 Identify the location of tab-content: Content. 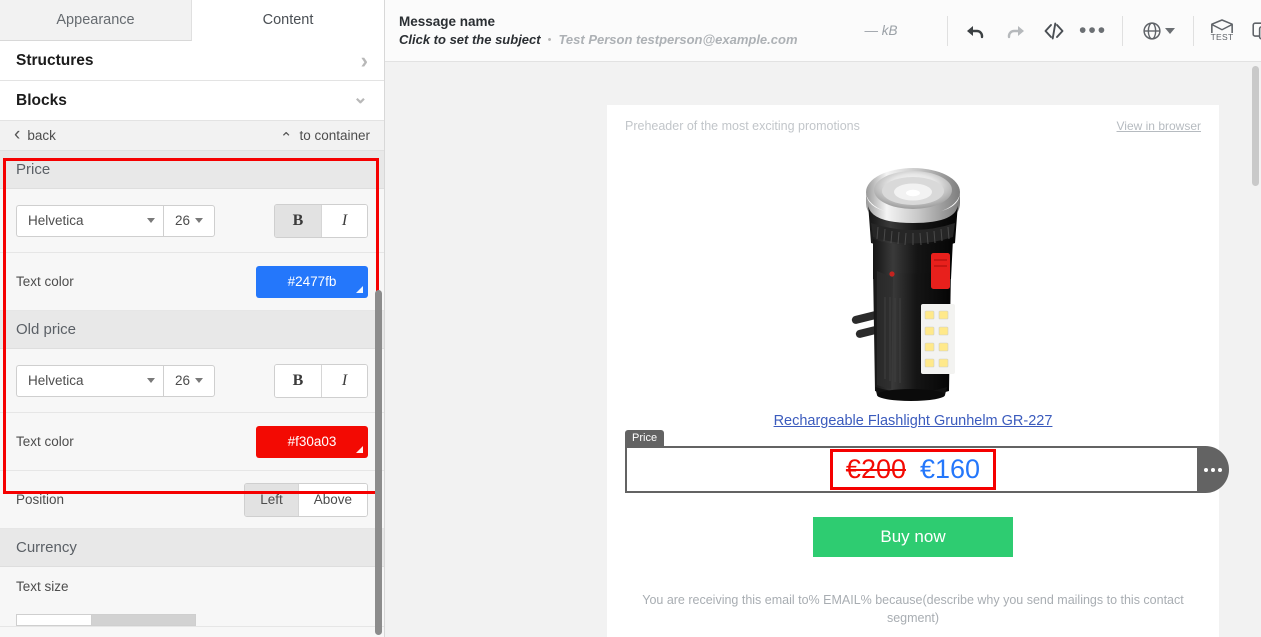
(288, 20).